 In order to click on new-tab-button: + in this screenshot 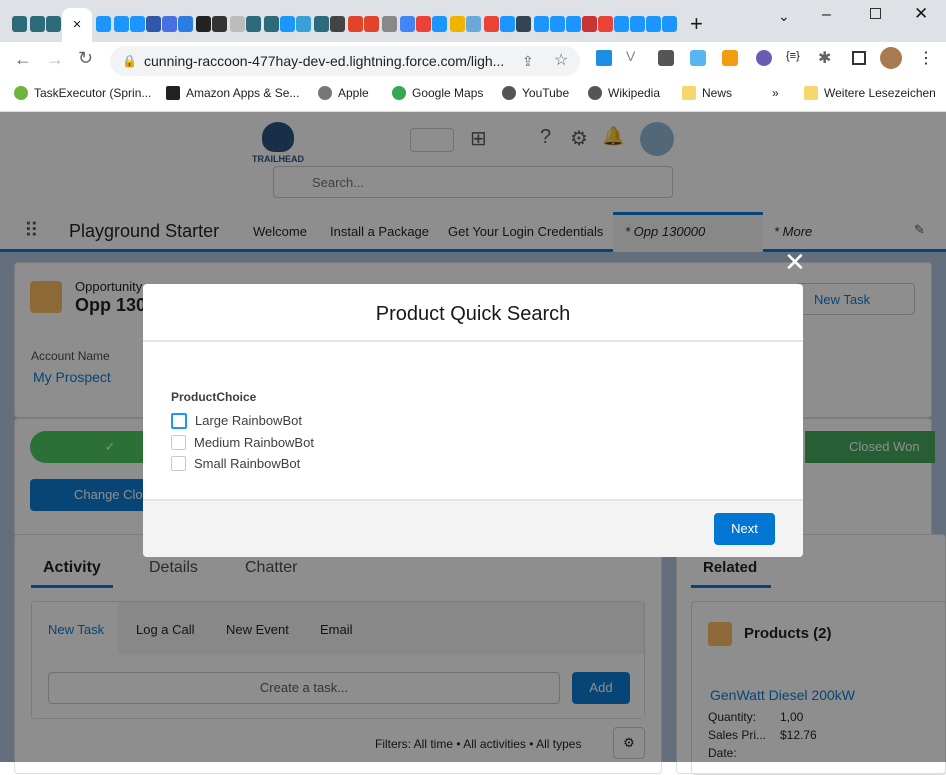, I will do `click(696, 24)`.